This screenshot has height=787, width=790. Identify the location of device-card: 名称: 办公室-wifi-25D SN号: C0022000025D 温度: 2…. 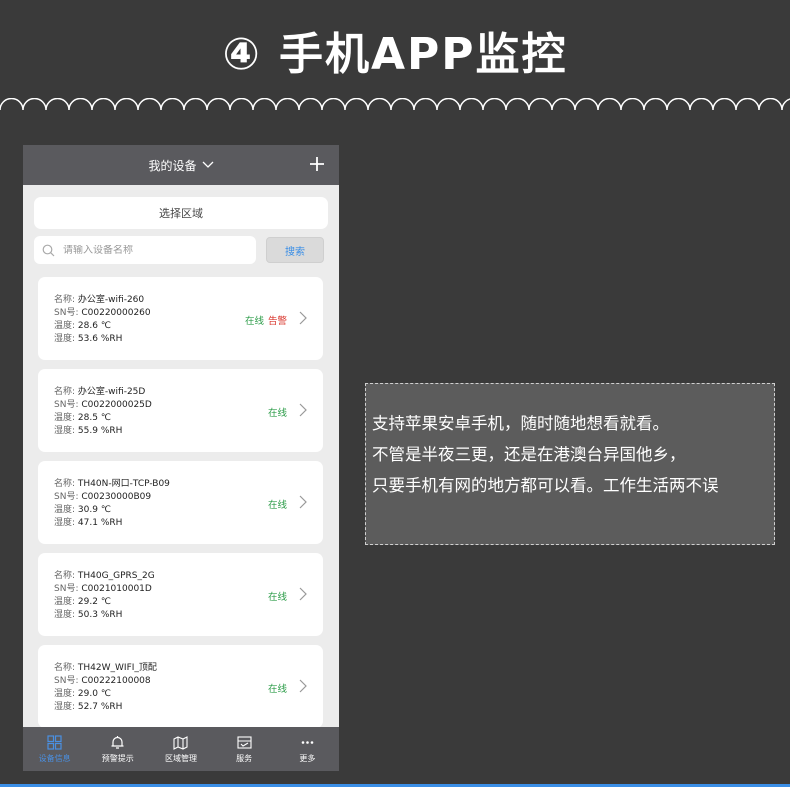
(180, 410).